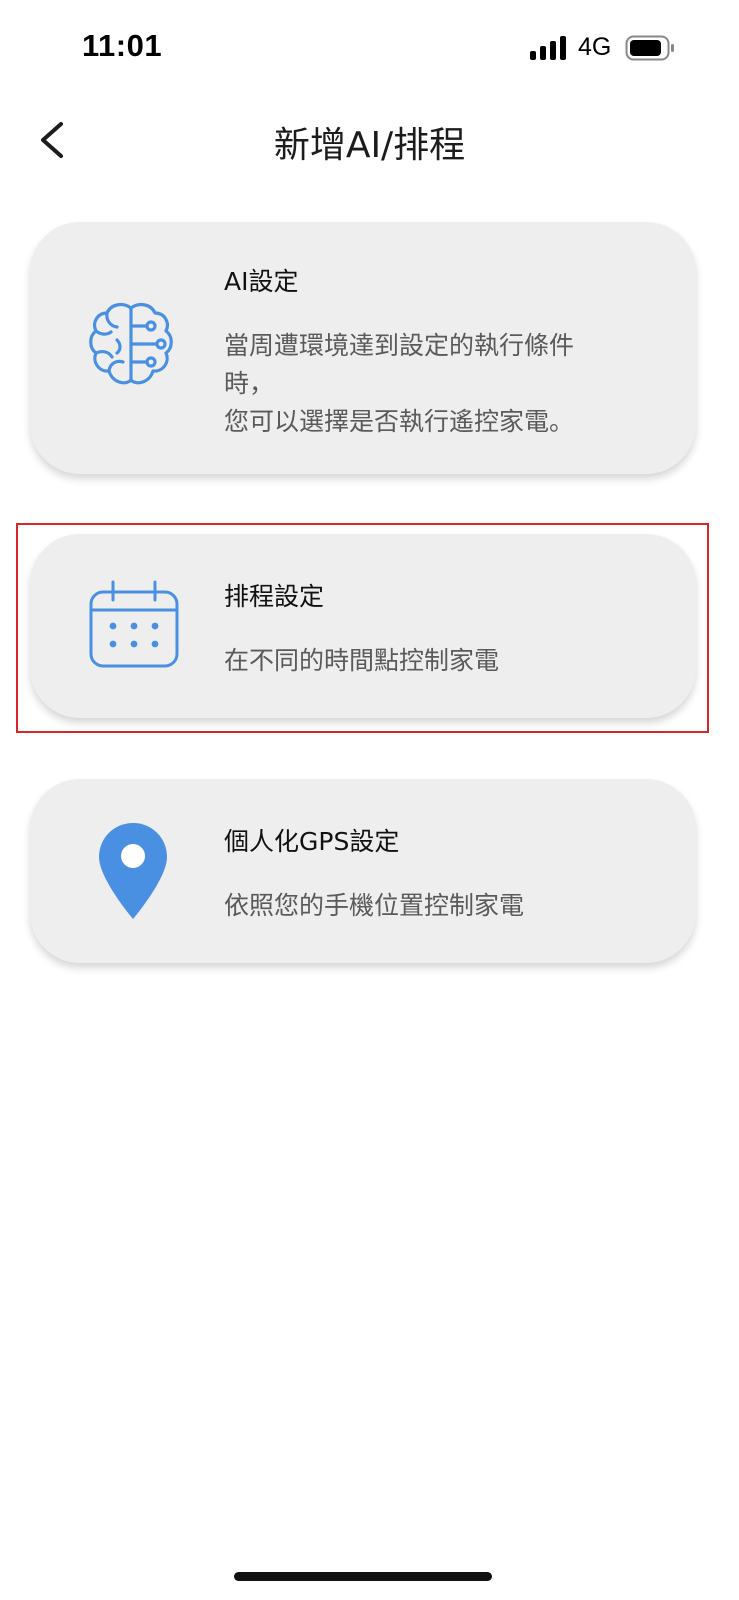 The image size is (739, 1600). Describe the element at coordinates (369, 145) in the screenshot. I see `page-title: 新增AI/排程` at that location.